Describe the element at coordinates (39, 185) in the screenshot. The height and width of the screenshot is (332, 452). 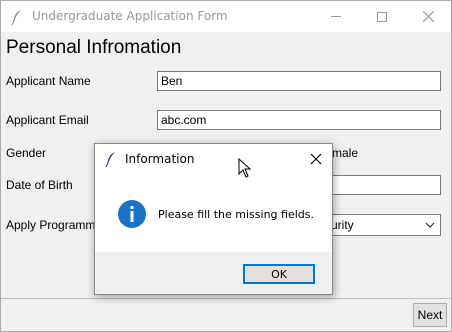
I see `date-of-birth-label: Date of Birth` at that location.